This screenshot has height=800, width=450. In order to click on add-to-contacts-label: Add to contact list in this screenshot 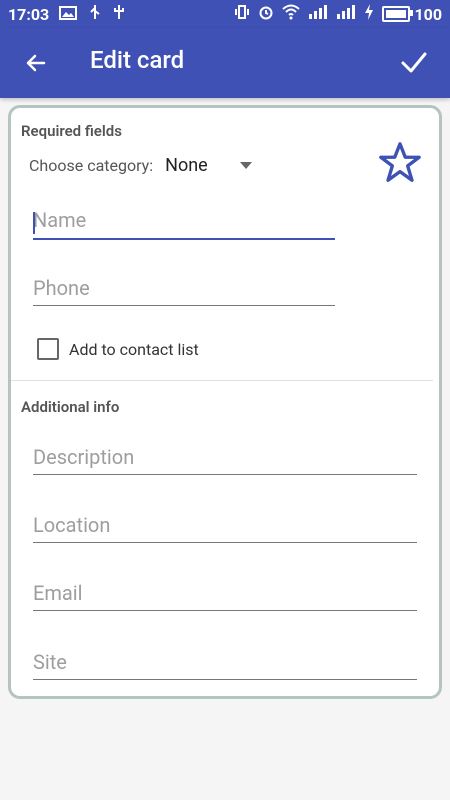, I will do `click(134, 349)`.